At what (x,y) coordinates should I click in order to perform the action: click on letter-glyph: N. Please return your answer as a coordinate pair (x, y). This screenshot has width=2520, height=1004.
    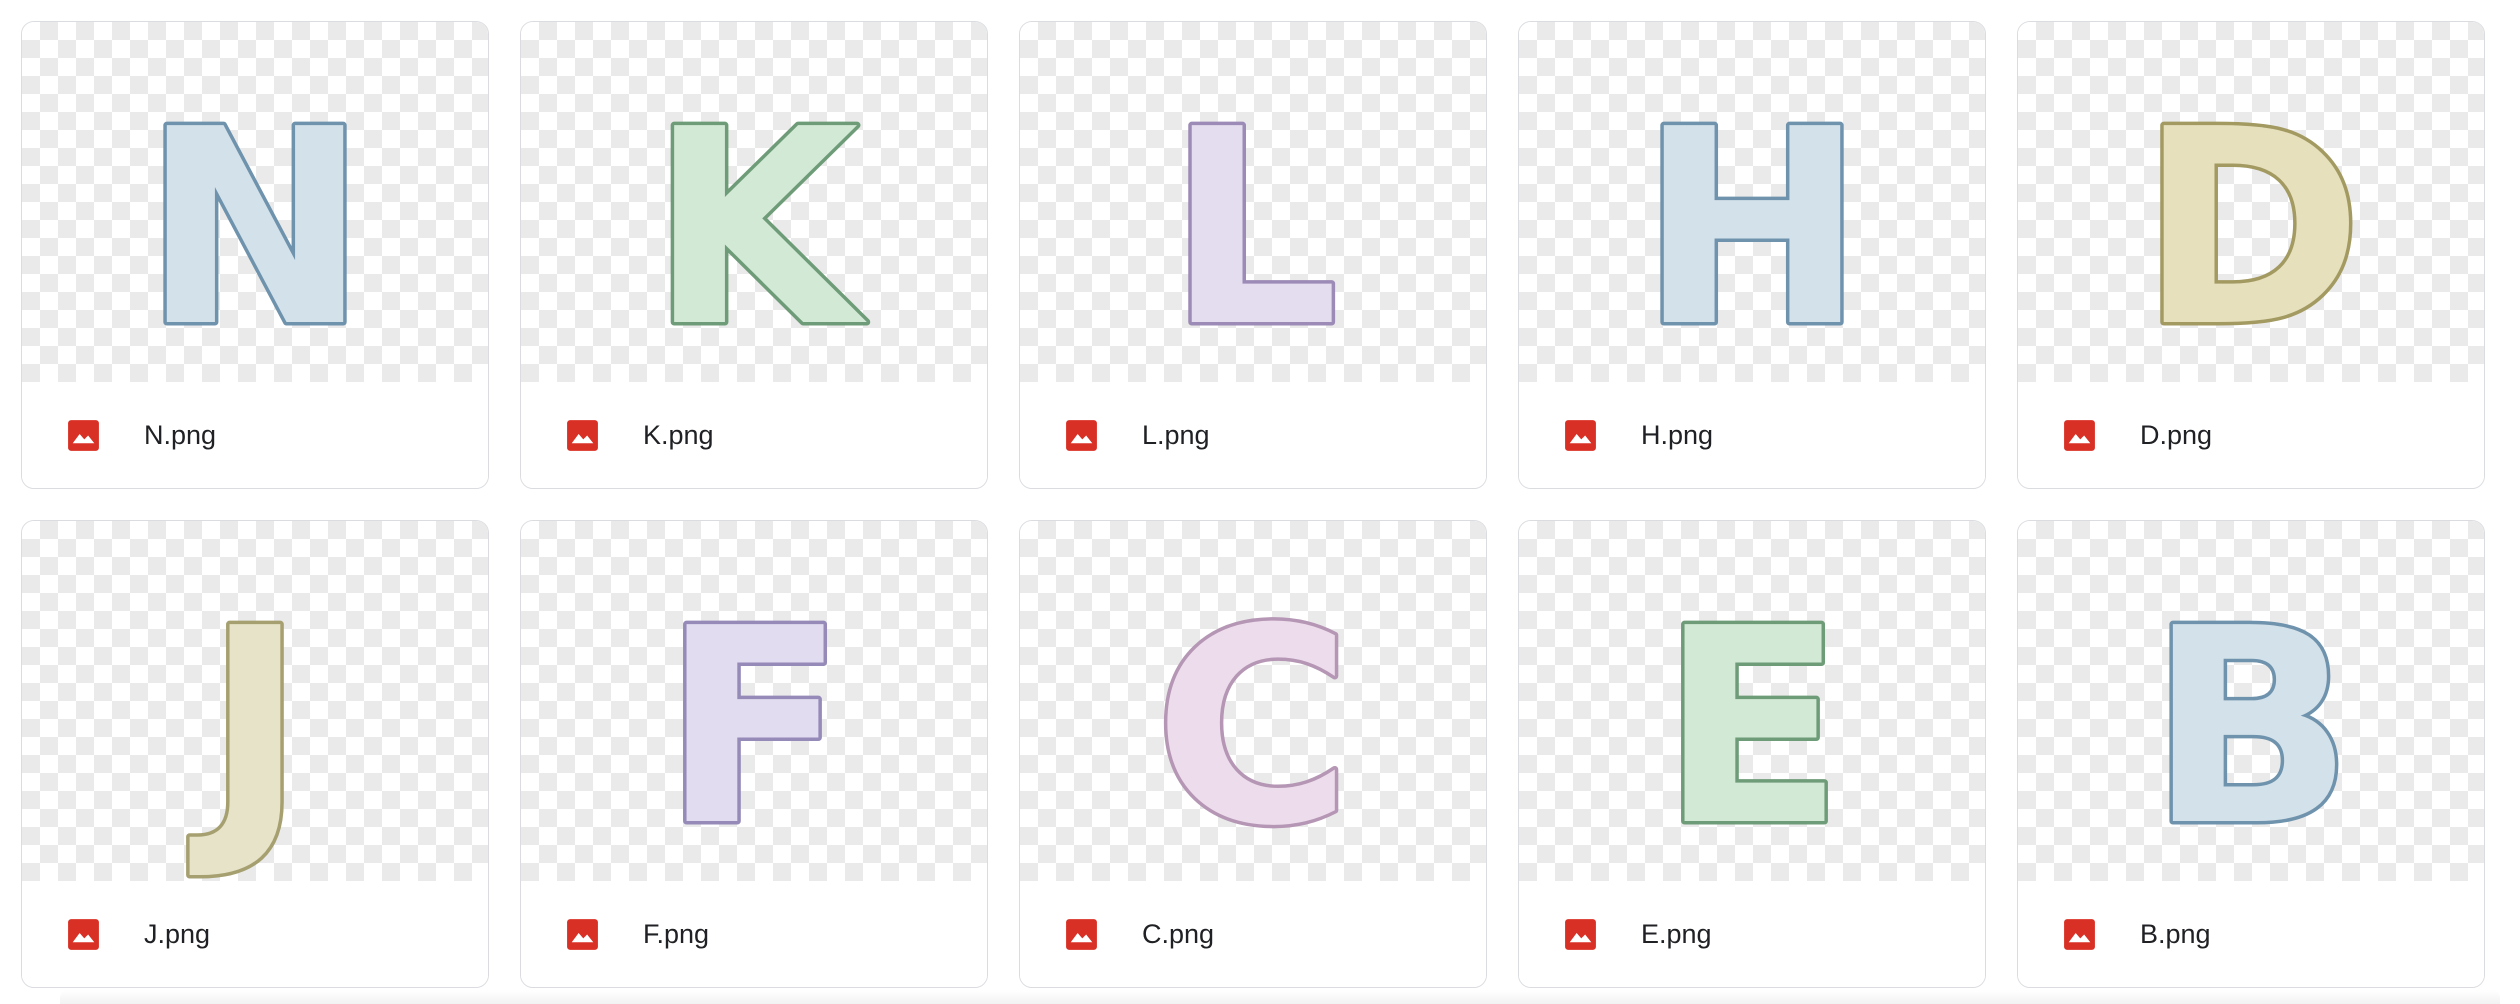
    Looking at the image, I should click on (255, 226).